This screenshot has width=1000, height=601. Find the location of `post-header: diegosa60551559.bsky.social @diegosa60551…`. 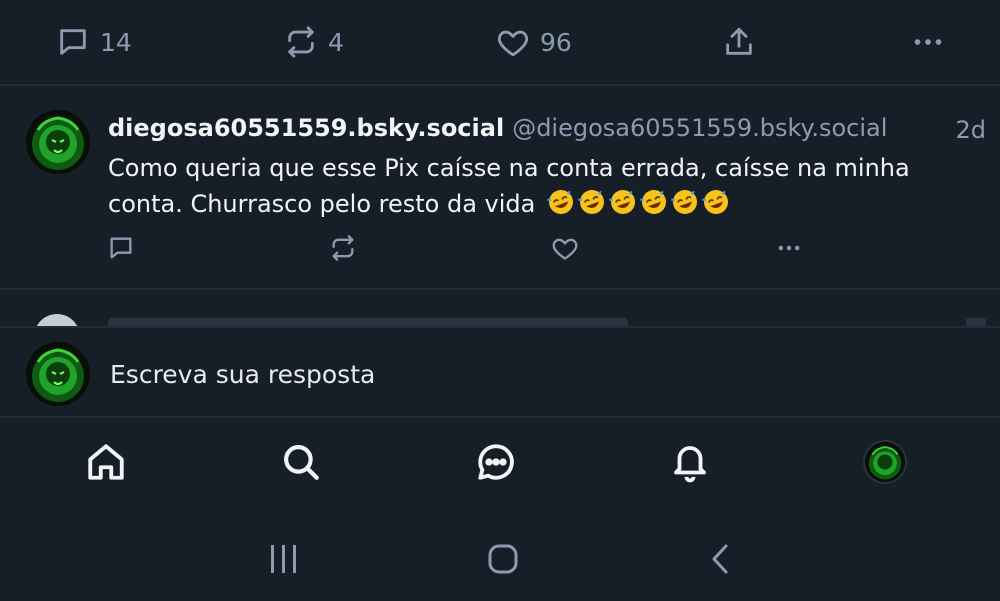

post-header: diegosa60551559.bsky.social @diegosa60551… is located at coordinates (497, 128).